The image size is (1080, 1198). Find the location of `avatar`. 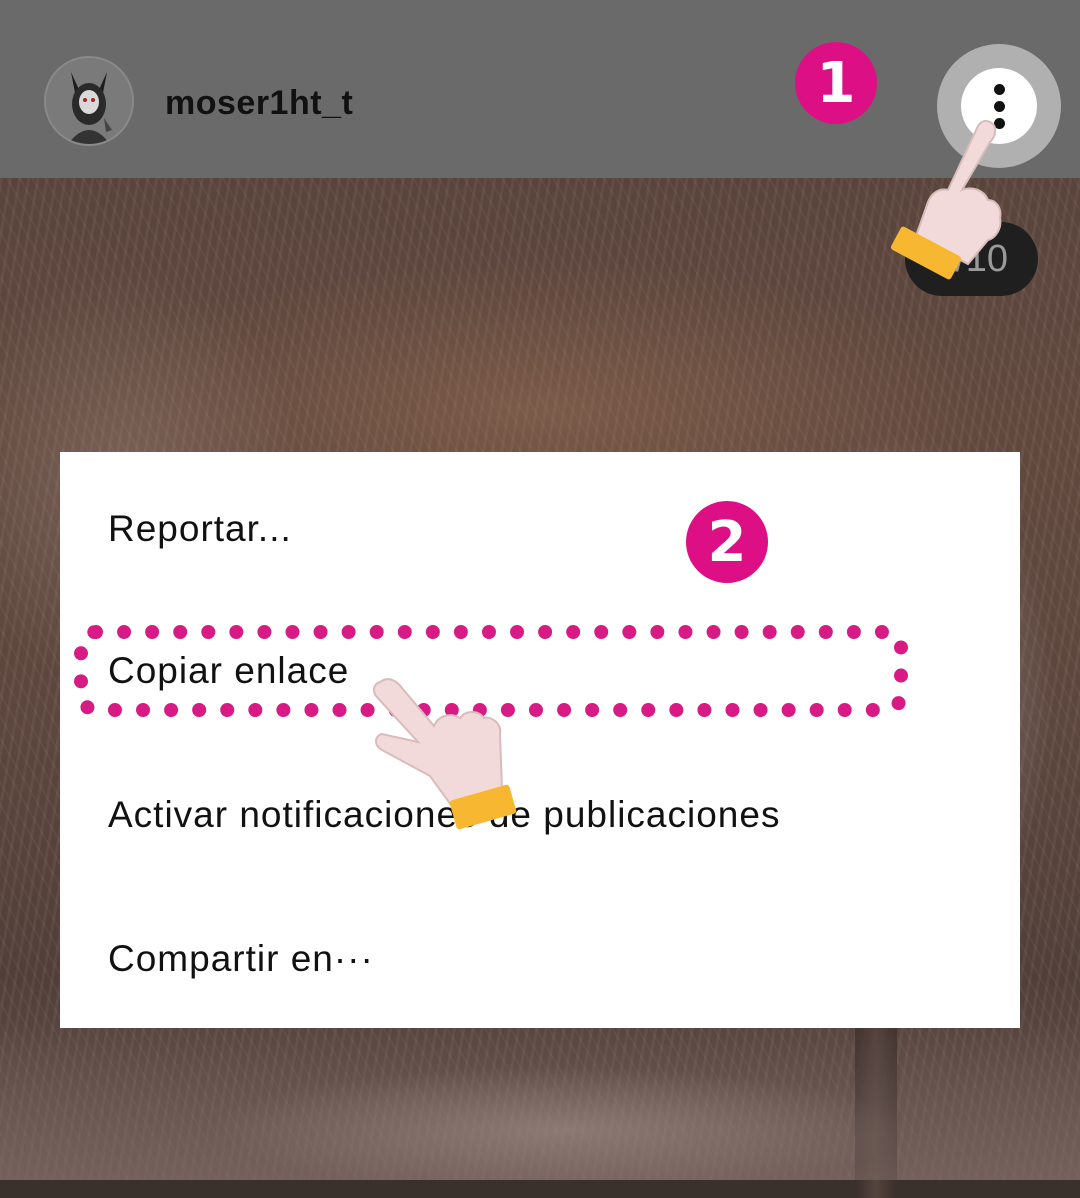

avatar is located at coordinates (89, 101).